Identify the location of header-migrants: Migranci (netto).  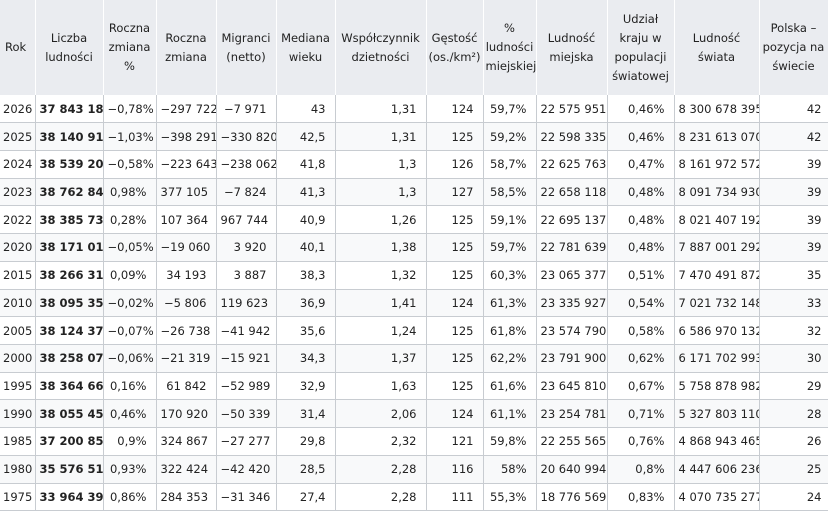
(246, 47).